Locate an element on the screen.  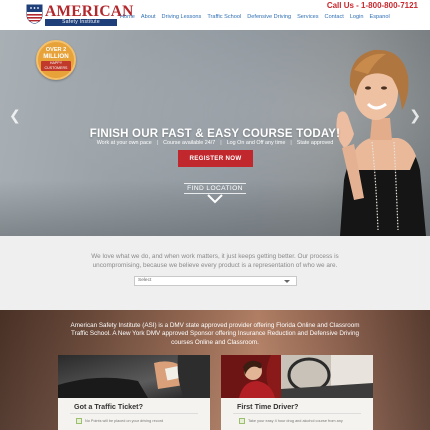
feature-approved: State approved is located at coordinates (315, 143).